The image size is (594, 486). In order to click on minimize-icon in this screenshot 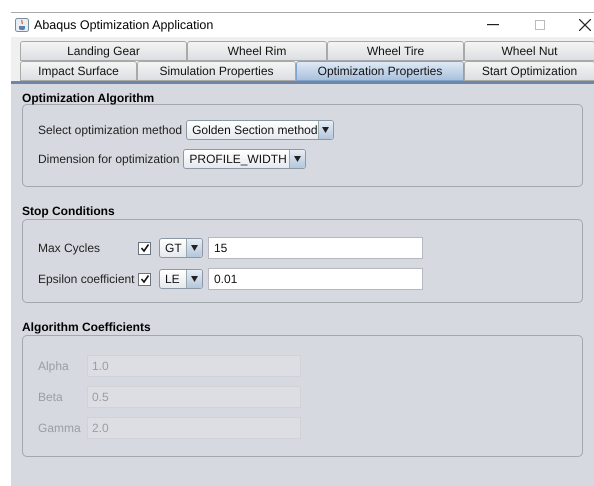, I will do `click(493, 25)`.